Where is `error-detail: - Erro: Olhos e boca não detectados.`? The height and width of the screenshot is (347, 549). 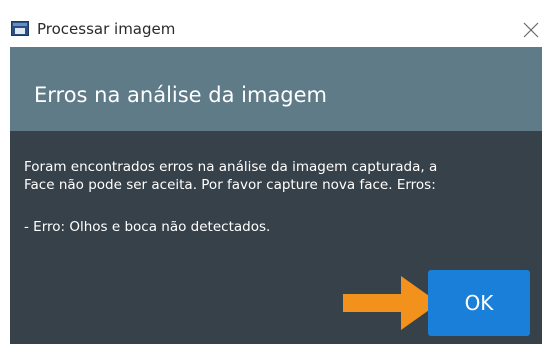
error-detail: - Erro: Olhos e boca não detectados. is located at coordinates (147, 227).